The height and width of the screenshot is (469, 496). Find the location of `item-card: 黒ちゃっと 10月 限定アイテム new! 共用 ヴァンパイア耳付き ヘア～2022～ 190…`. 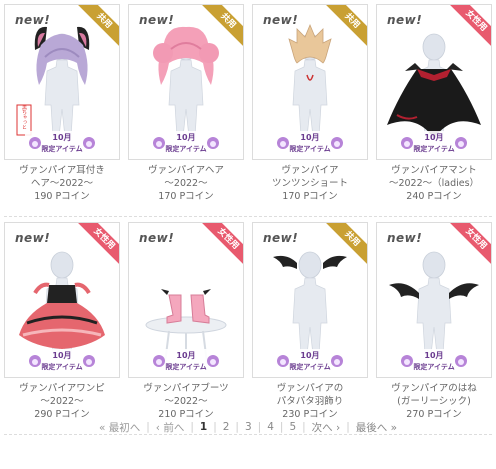

item-card: 黒ちゃっと 10月 限定アイテム new! 共用 ヴァンパイア耳付き ヘア～2022～ 190… is located at coordinates (62, 104).